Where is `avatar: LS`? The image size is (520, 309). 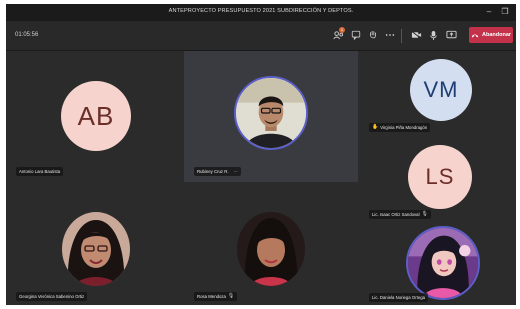 avatar: LS is located at coordinates (440, 177).